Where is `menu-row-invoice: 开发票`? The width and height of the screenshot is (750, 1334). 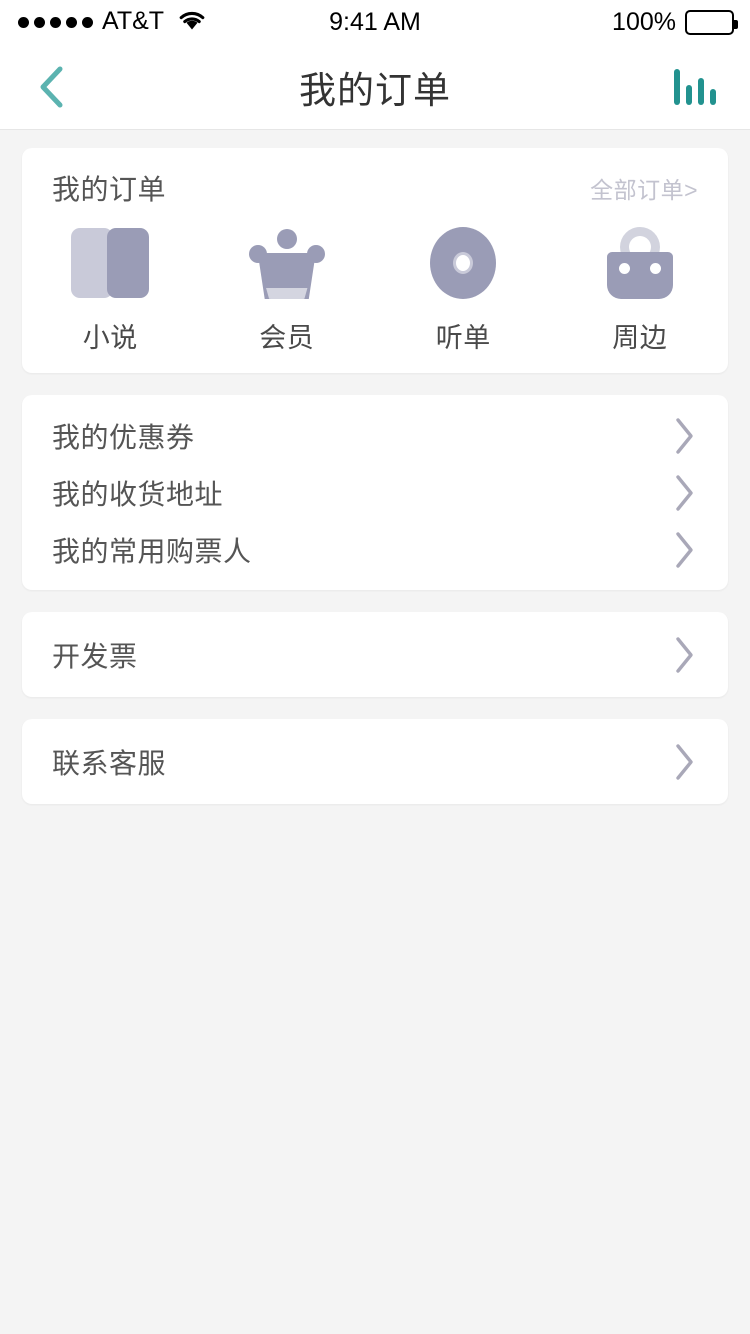 menu-row-invoice: 开发票 is located at coordinates (375, 654).